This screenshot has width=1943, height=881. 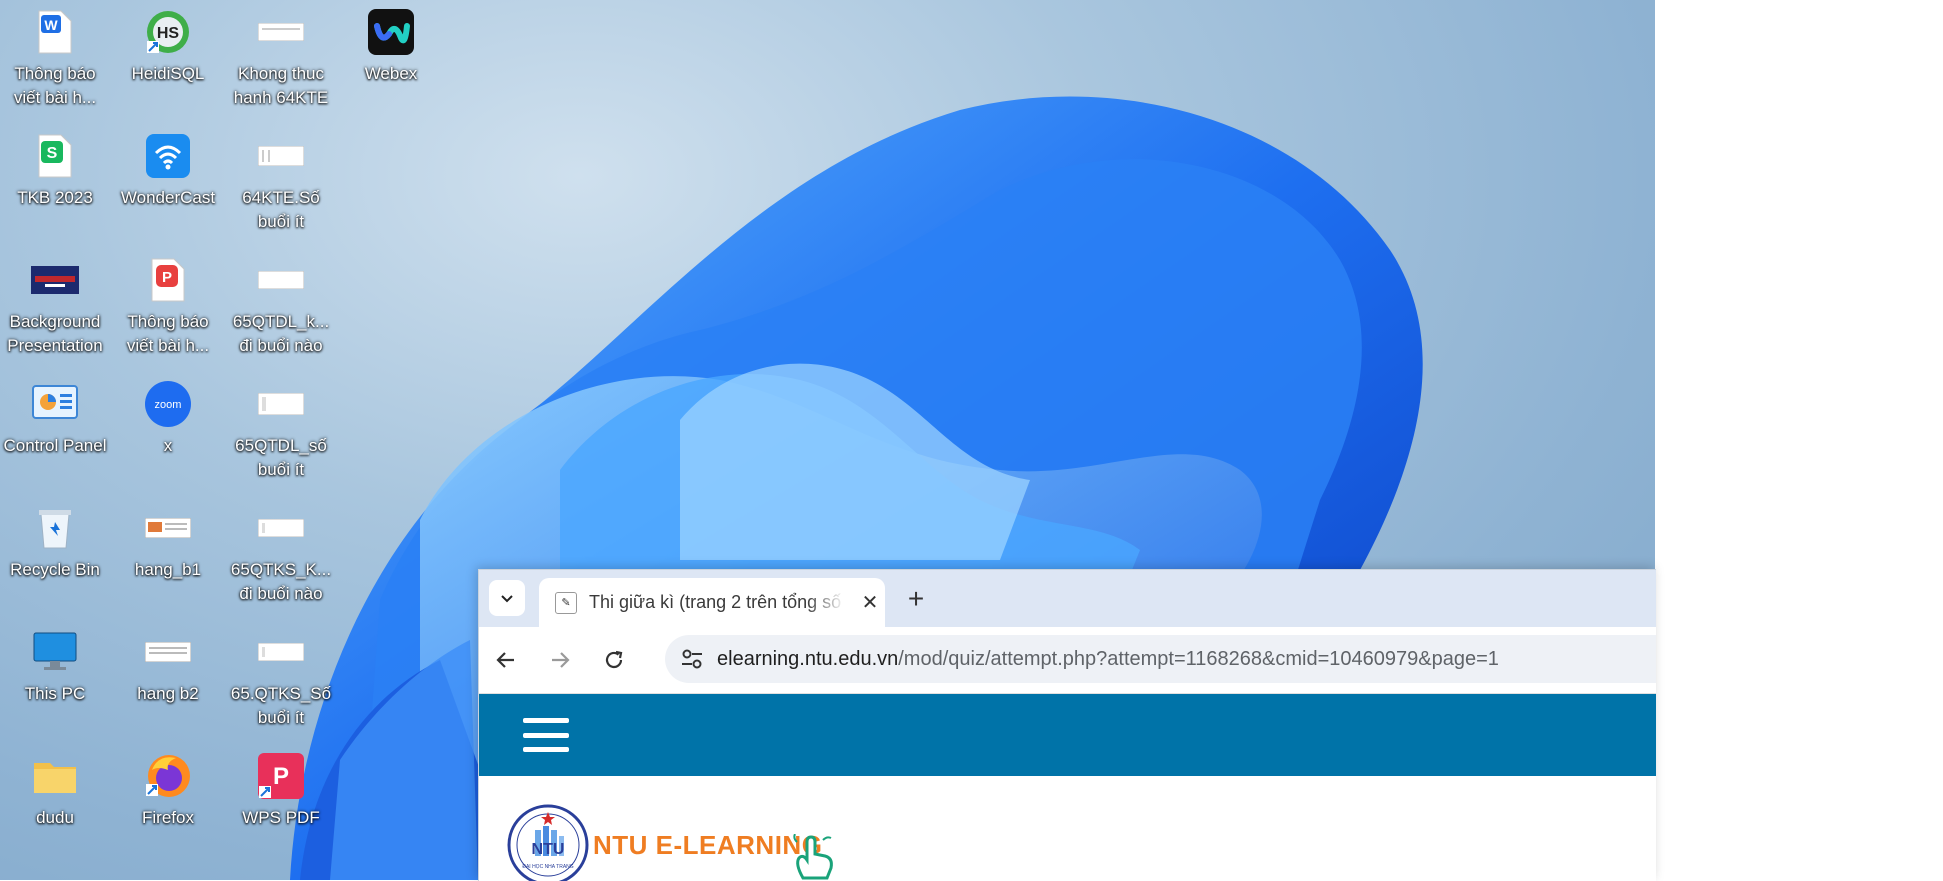 I want to click on desktop-icon-hang-b1: hang_b1, so click(x=168, y=558).